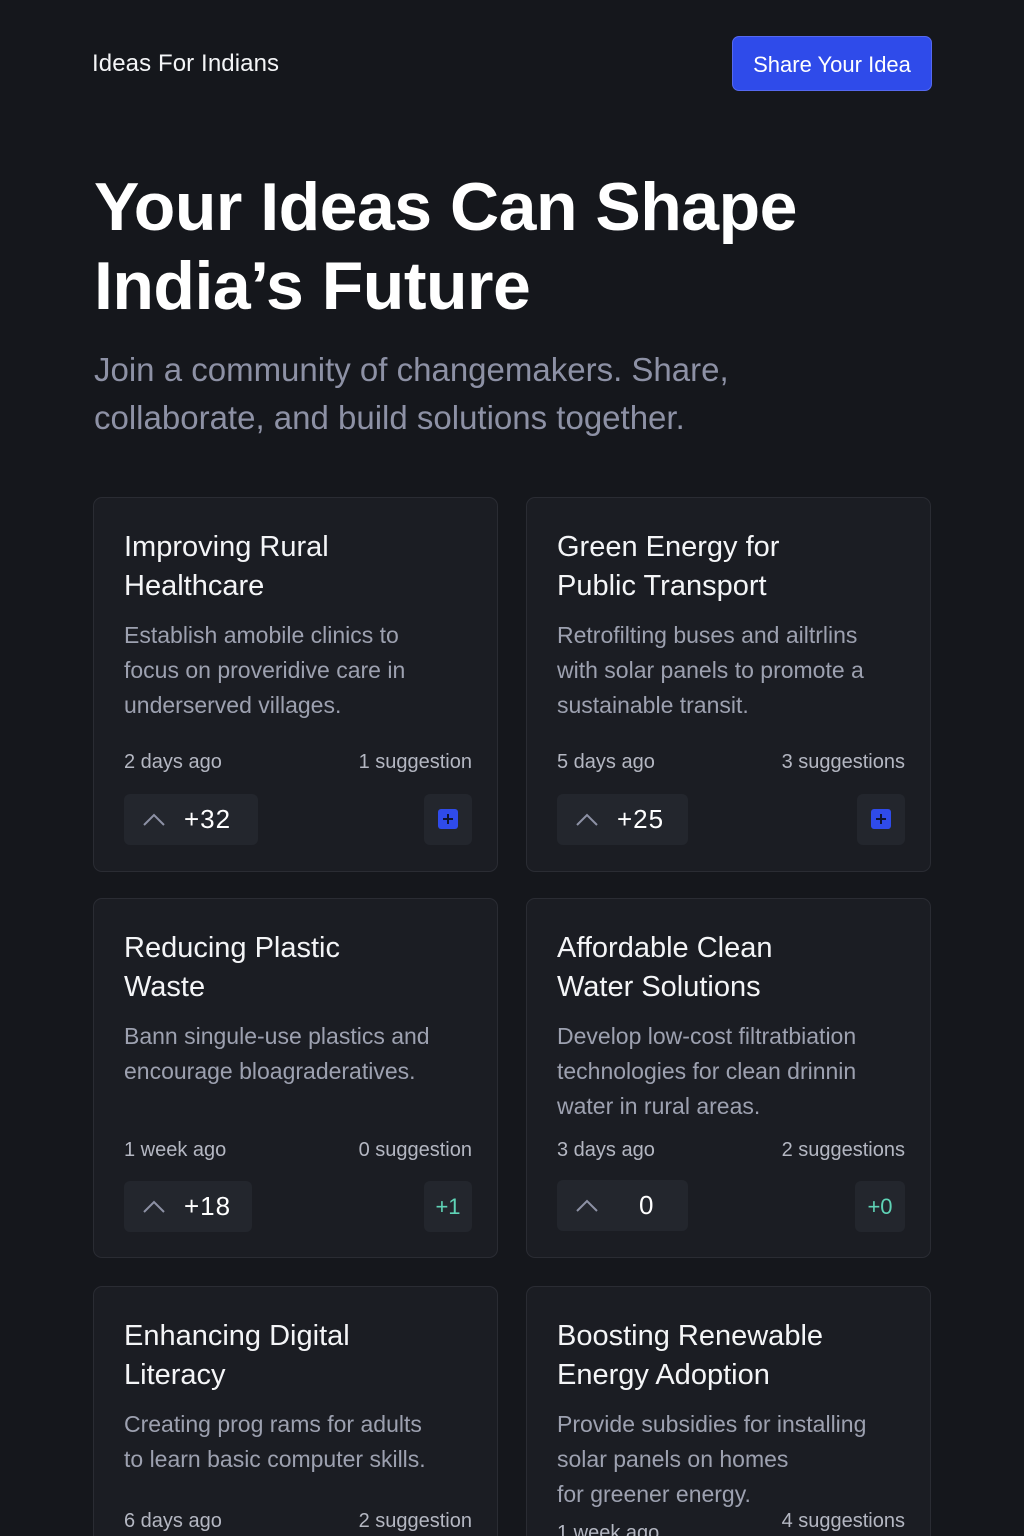 This screenshot has width=1024, height=1536. Describe the element at coordinates (208, 1206) in the screenshot. I see `vote-count: +18` at that location.